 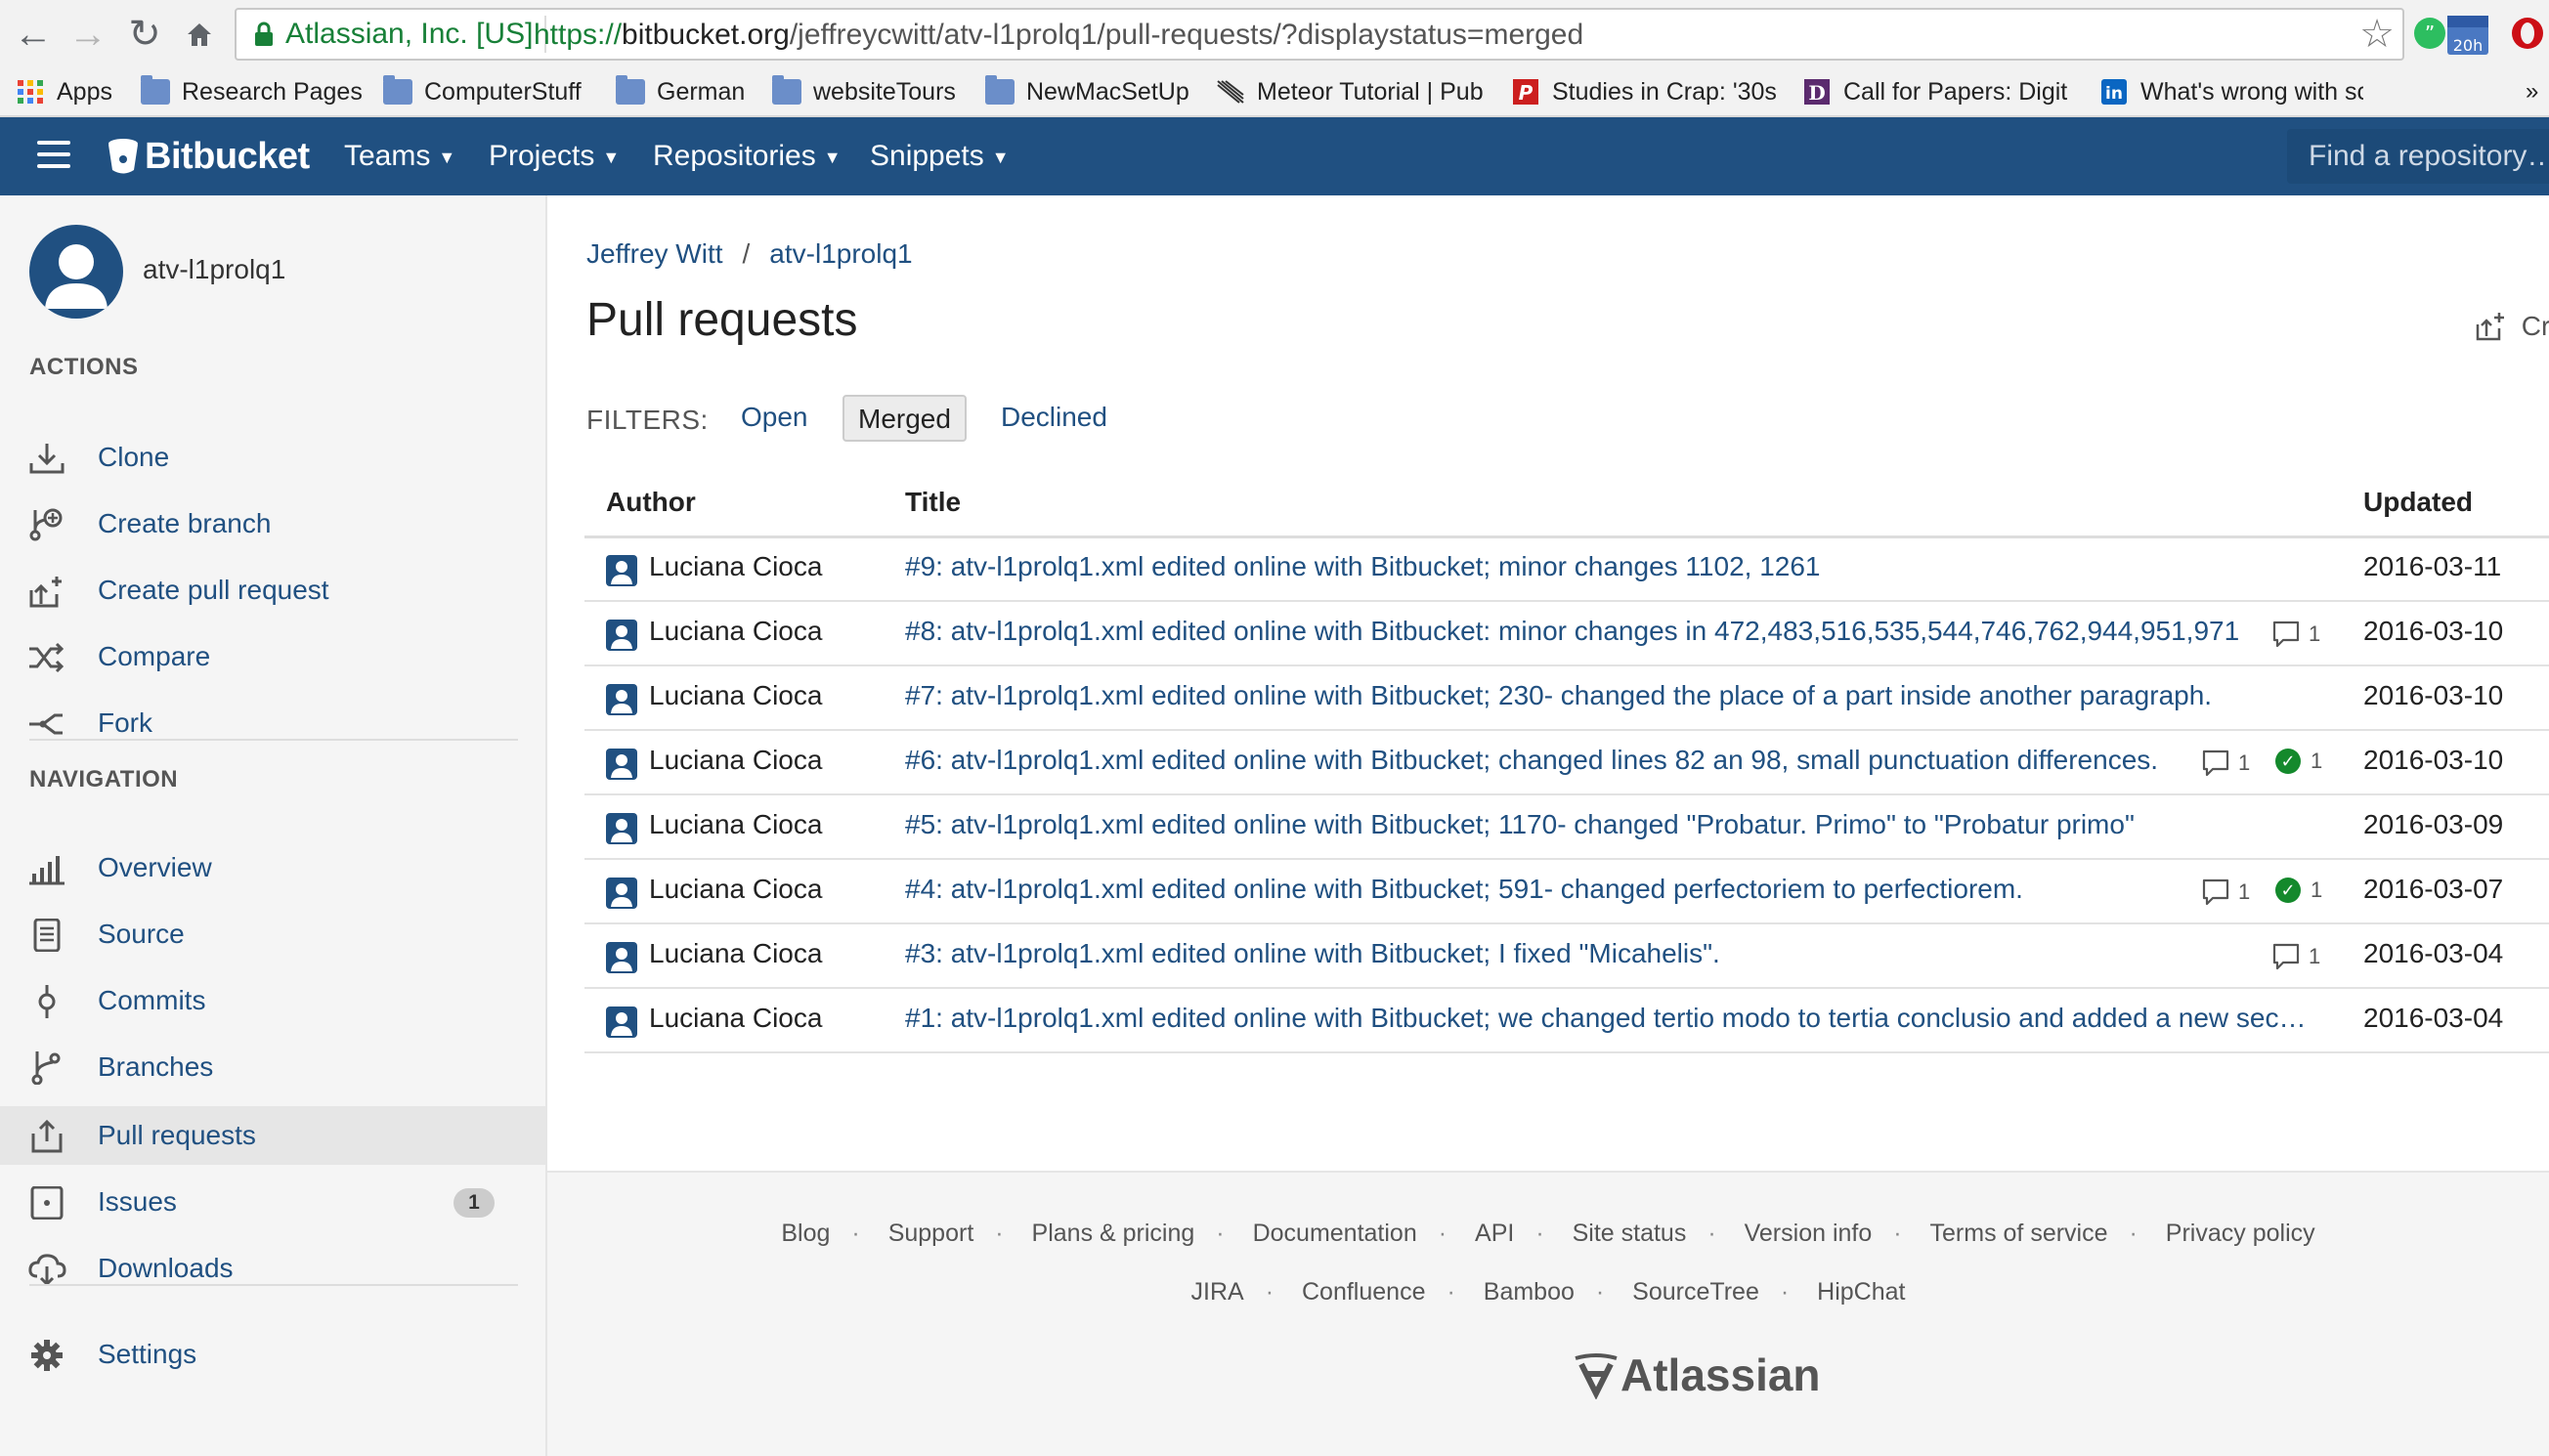 What do you see at coordinates (1114, 1234) in the screenshot?
I see `footer-link-plans-pricing: Plans & pricing` at bounding box center [1114, 1234].